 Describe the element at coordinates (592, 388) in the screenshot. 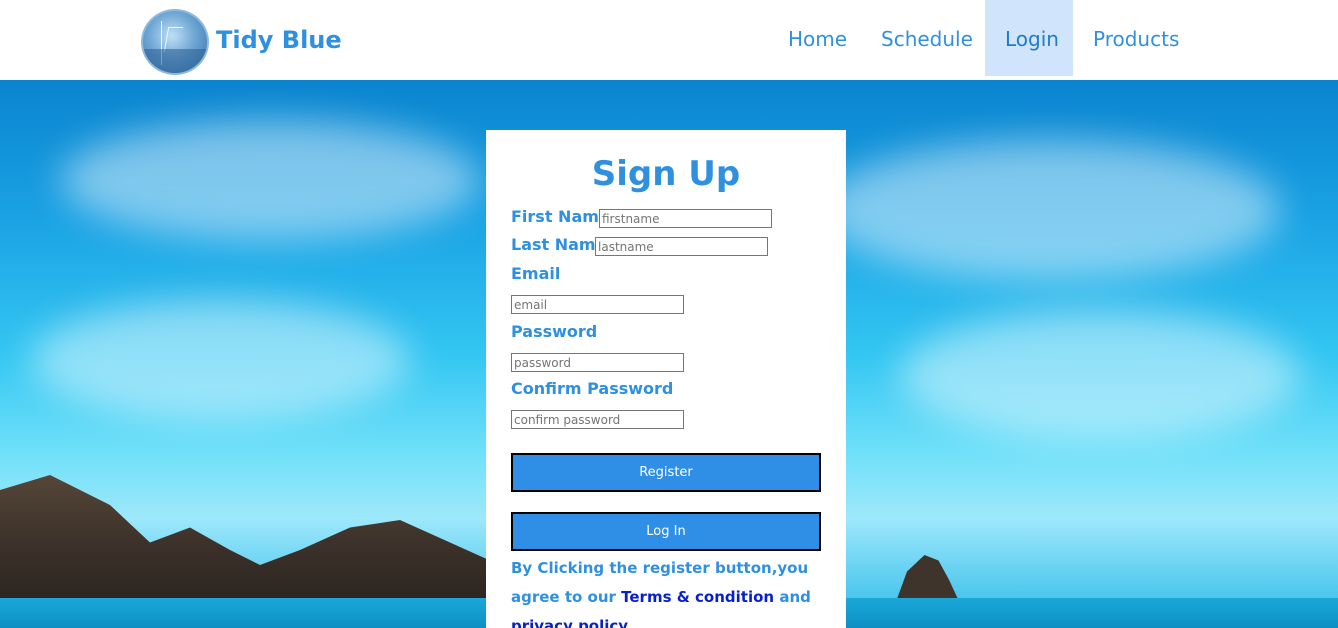

I see `confirm-password-label: Confirm Password` at that location.